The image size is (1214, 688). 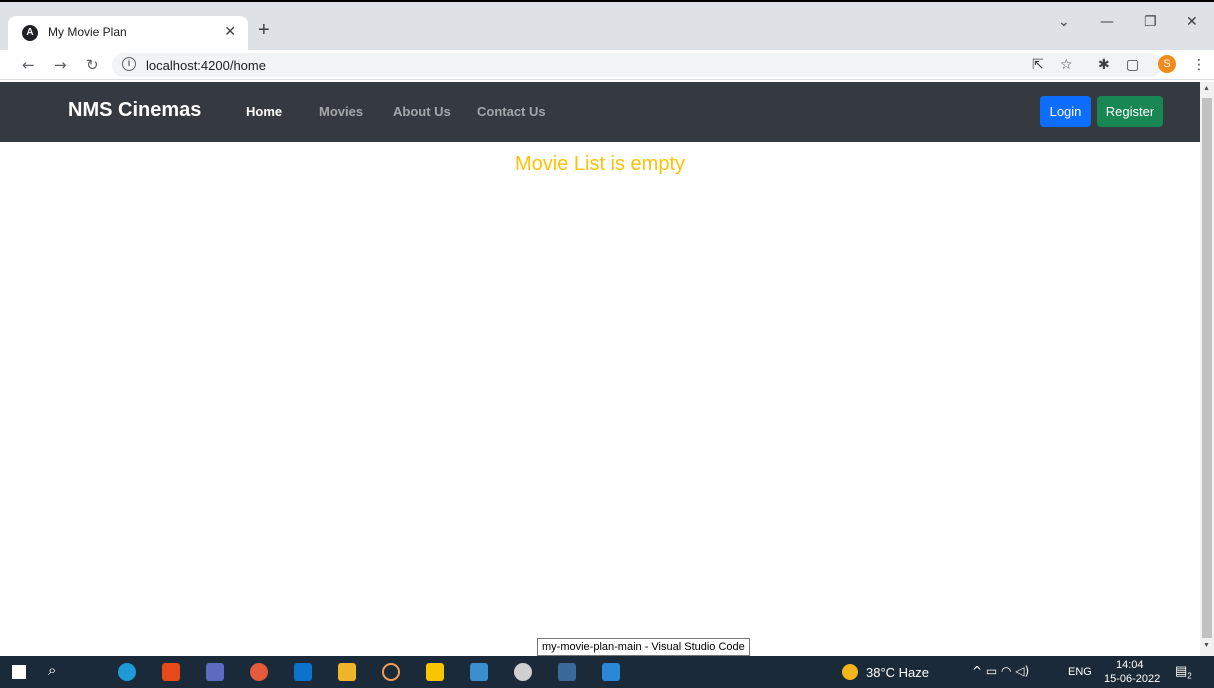 I want to click on file-explorer-icon, so click(x=347, y=672).